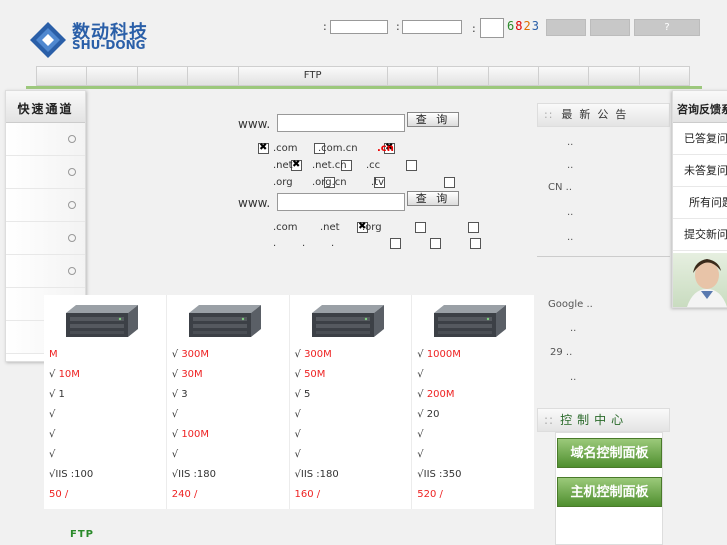 The image size is (727, 545). Describe the element at coordinates (610, 27) in the screenshot. I see `register-button` at that location.